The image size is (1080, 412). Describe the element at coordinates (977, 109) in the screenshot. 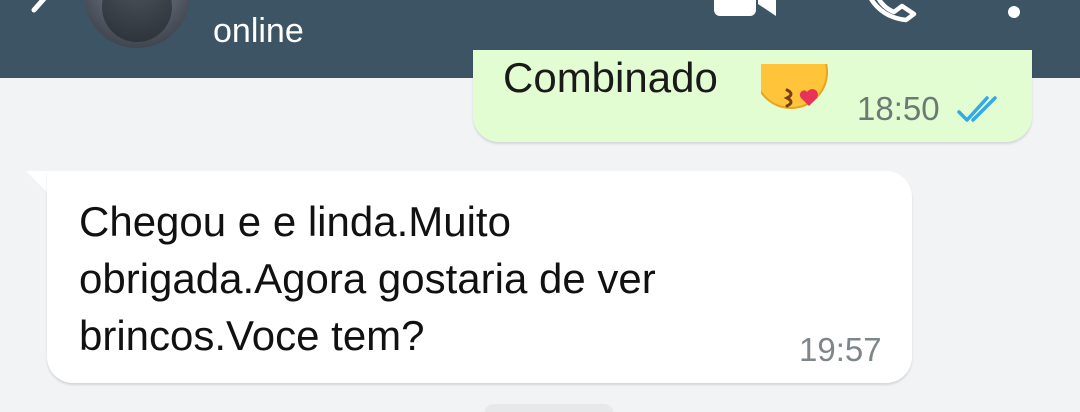

I see `read-receipt-icon` at that location.